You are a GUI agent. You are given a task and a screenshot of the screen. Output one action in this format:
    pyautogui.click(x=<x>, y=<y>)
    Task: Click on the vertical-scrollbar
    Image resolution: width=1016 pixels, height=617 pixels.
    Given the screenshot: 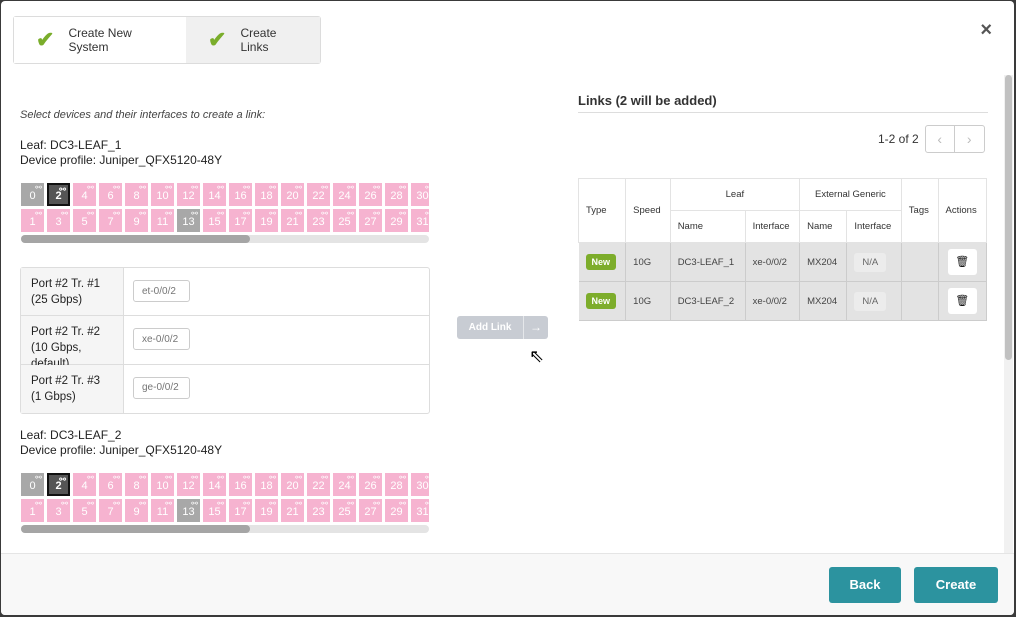 What is the action you would take?
    pyautogui.click(x=1008, y=314)
    